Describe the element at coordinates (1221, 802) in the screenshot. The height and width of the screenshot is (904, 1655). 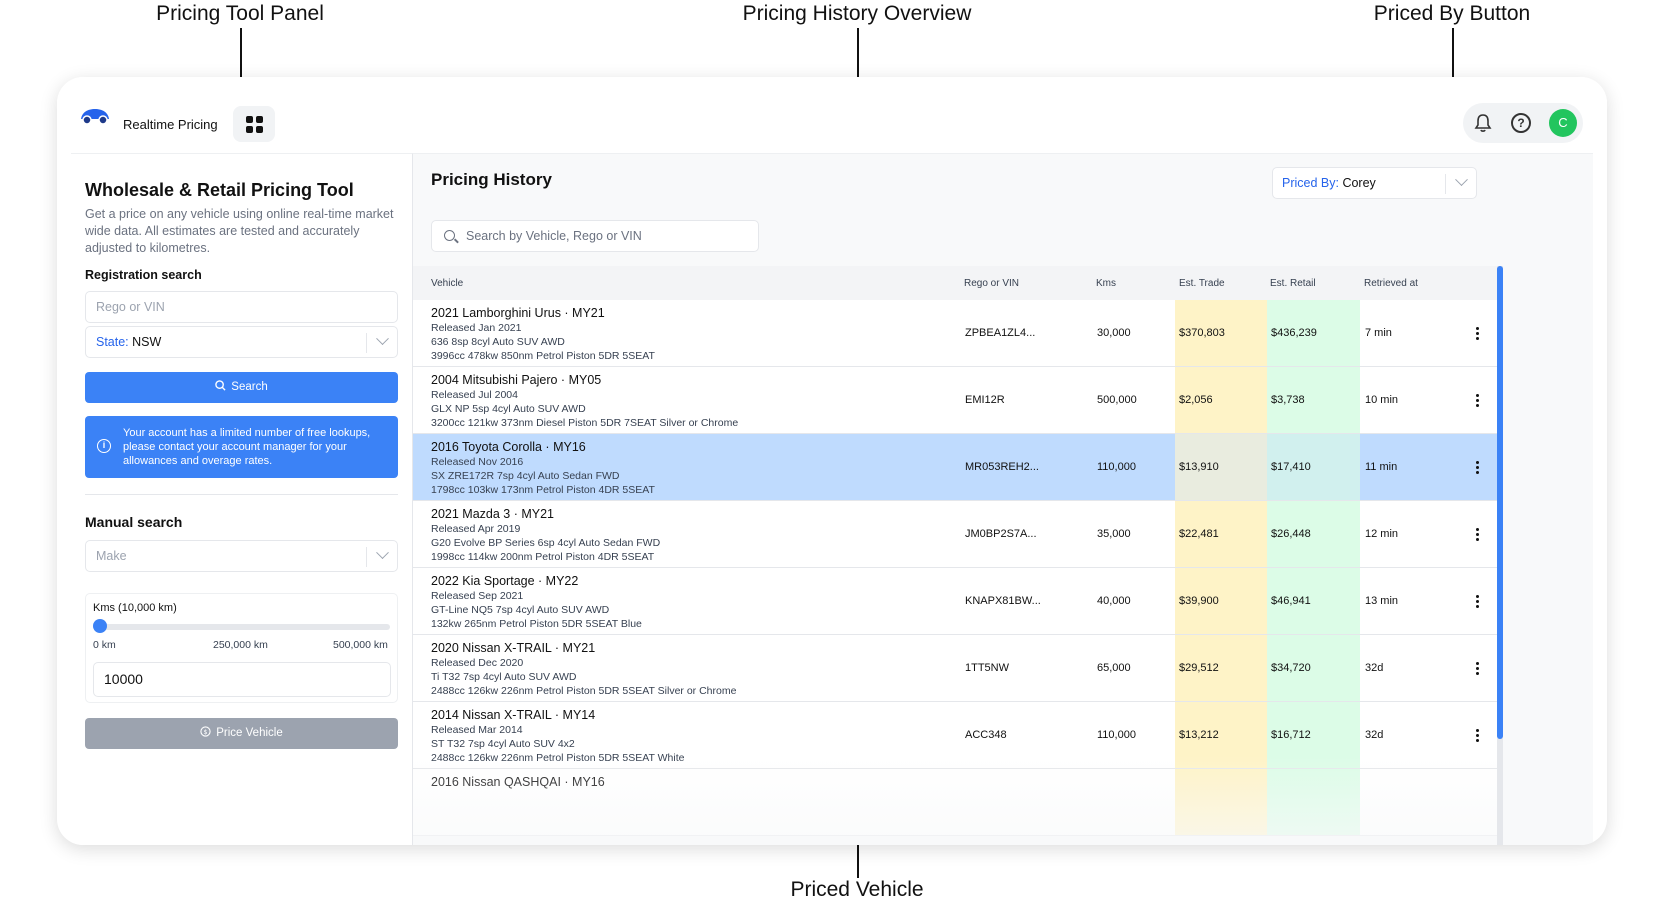
I see `trade-column-bg` at that location.